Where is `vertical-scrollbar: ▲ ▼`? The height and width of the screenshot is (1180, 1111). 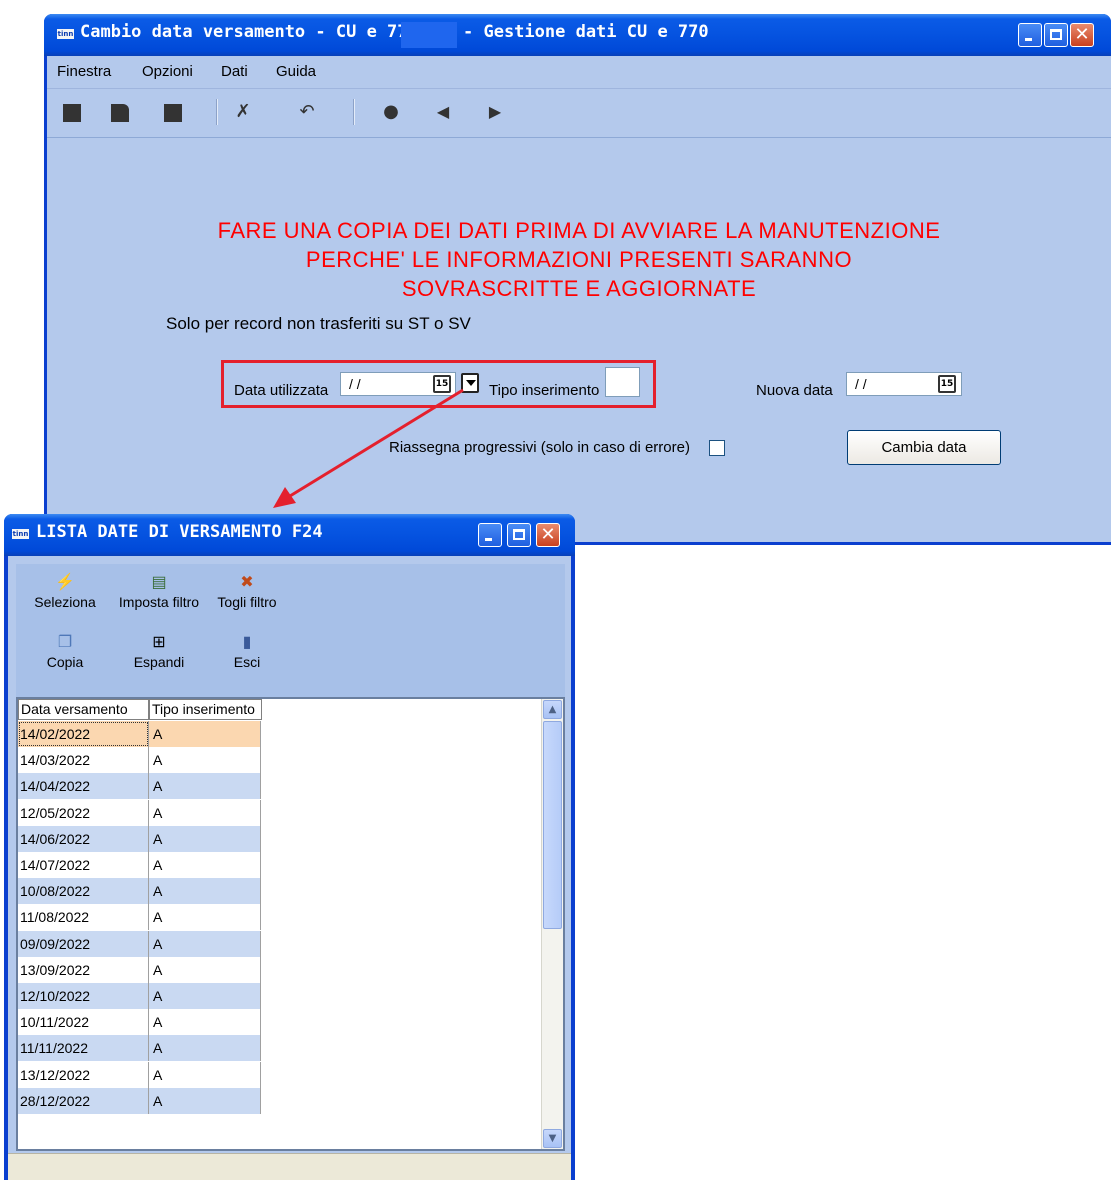
vertical-scrollbar: ▲ ▼ is located at coordinates (552, 924).